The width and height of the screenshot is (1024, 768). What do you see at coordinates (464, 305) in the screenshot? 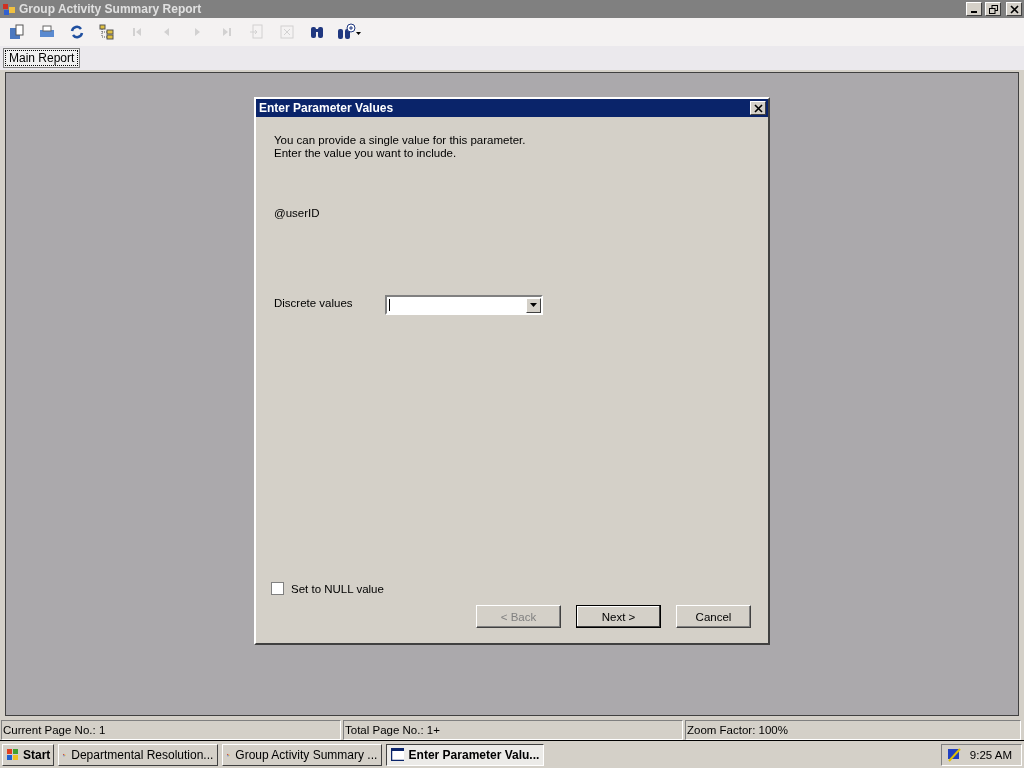
I see `discrete-values-combo` at bounding box center [464, 305].